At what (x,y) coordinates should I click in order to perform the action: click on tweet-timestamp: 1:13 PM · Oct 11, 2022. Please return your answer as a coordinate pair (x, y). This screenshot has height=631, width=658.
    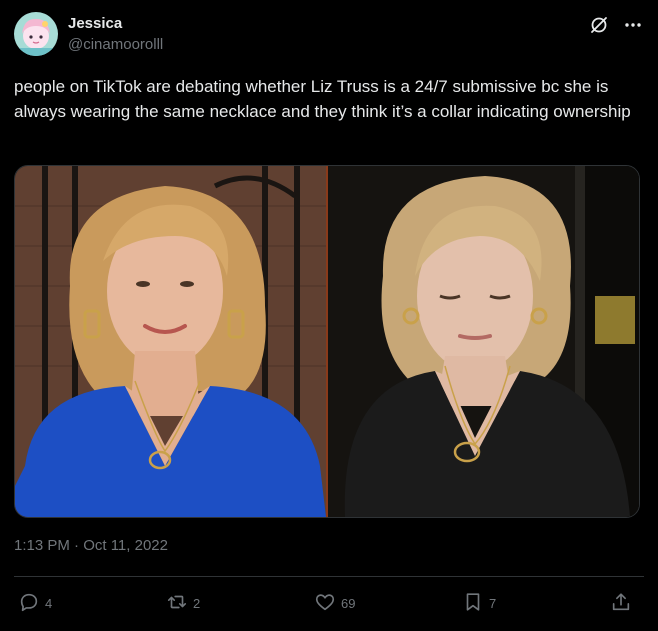
    Looking at the image, I should click on (91, 545).